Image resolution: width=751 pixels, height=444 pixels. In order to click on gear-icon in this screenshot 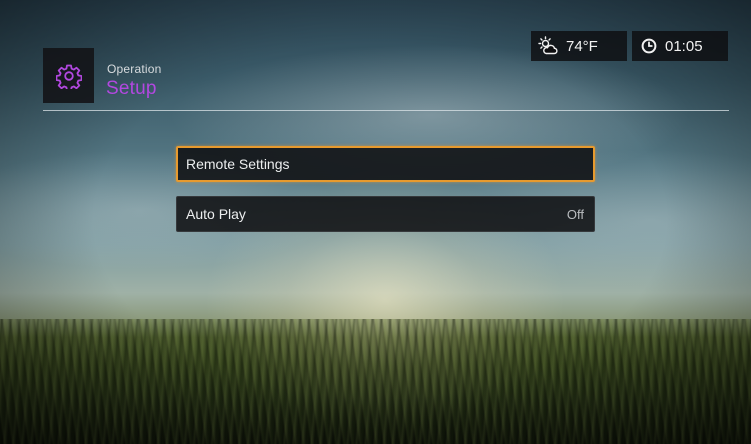, I will do `click(68, 76)`.